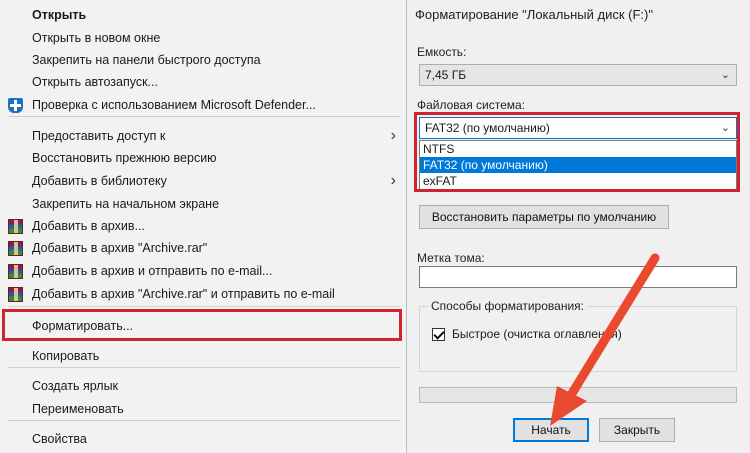 The image size is (750, 453). Describe the element at coordinates (613, 326) in the screenshot. I see `arrow-shaft` at that location.